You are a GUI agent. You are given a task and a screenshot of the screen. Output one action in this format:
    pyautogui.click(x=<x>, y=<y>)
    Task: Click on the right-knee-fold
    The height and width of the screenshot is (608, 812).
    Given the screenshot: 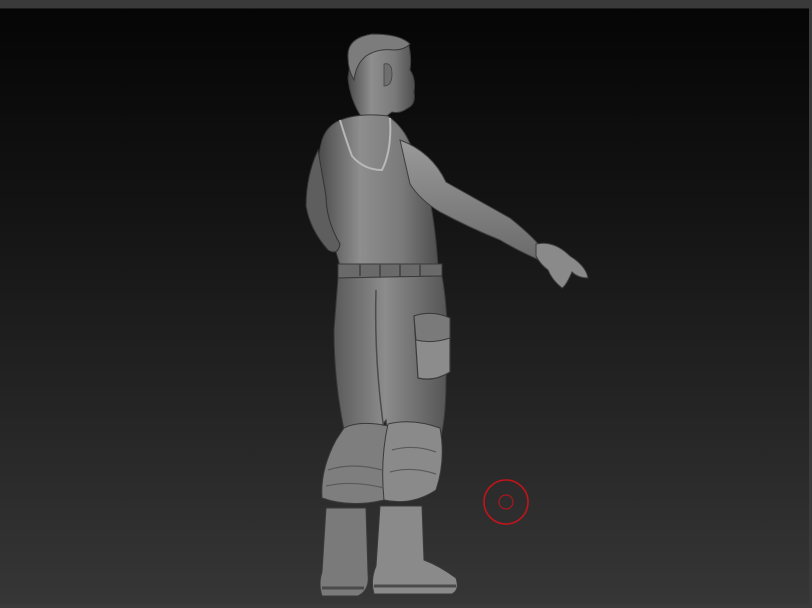 What is the action you would take?
    pyautogui.click(x=412, y=462)
    